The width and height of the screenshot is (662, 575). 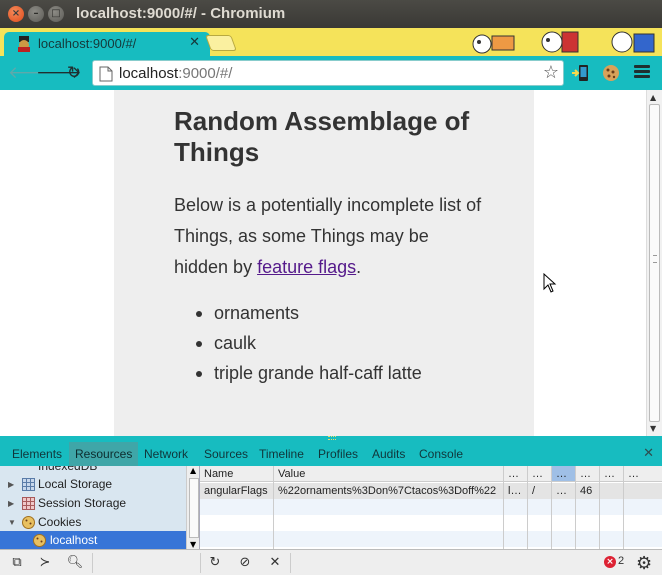 What do you see at coordinates (93, 503) in the screenshot?
I see `sidebar-item-session-storage: ▶ Session Storage` at bounding box center [93, 503].